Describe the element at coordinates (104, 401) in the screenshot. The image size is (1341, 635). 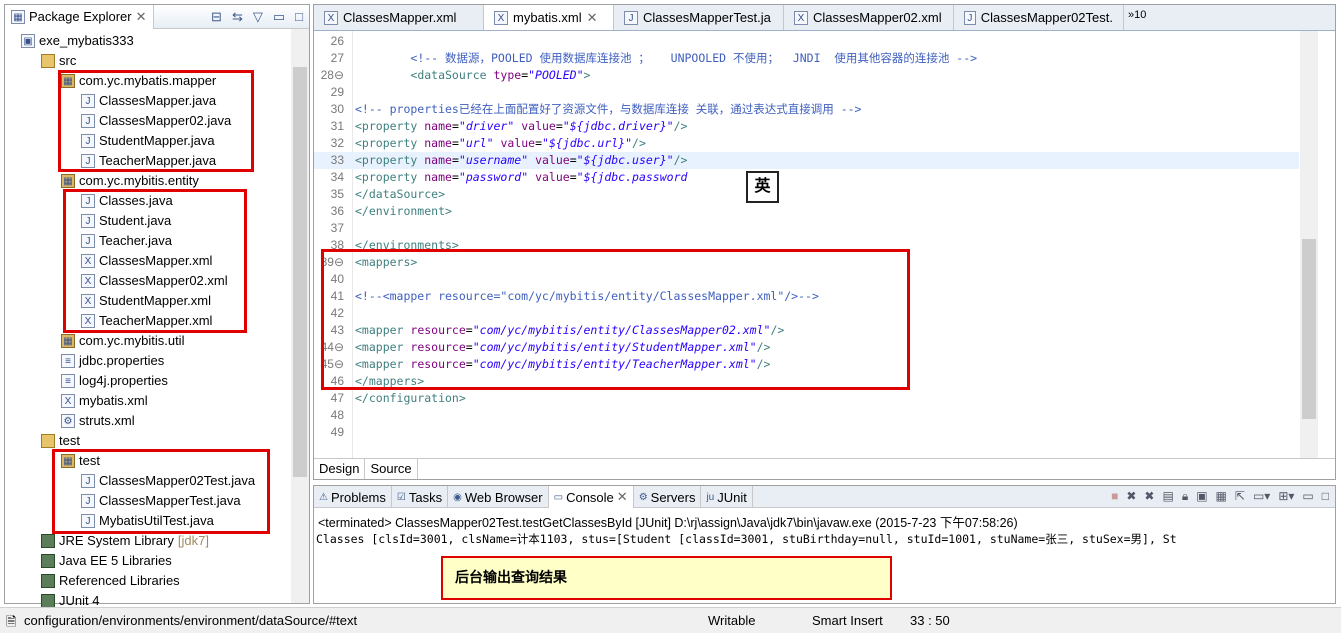
I see `tree-item: Xmybatis.xml` at that location.